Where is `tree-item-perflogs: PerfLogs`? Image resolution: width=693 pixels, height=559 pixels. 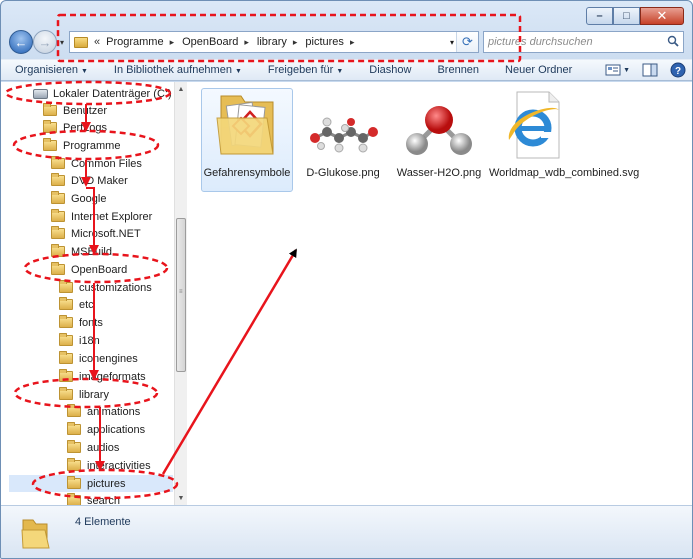
tree-item-perflogs: PerfLogs is located at coordinates (75, 127).